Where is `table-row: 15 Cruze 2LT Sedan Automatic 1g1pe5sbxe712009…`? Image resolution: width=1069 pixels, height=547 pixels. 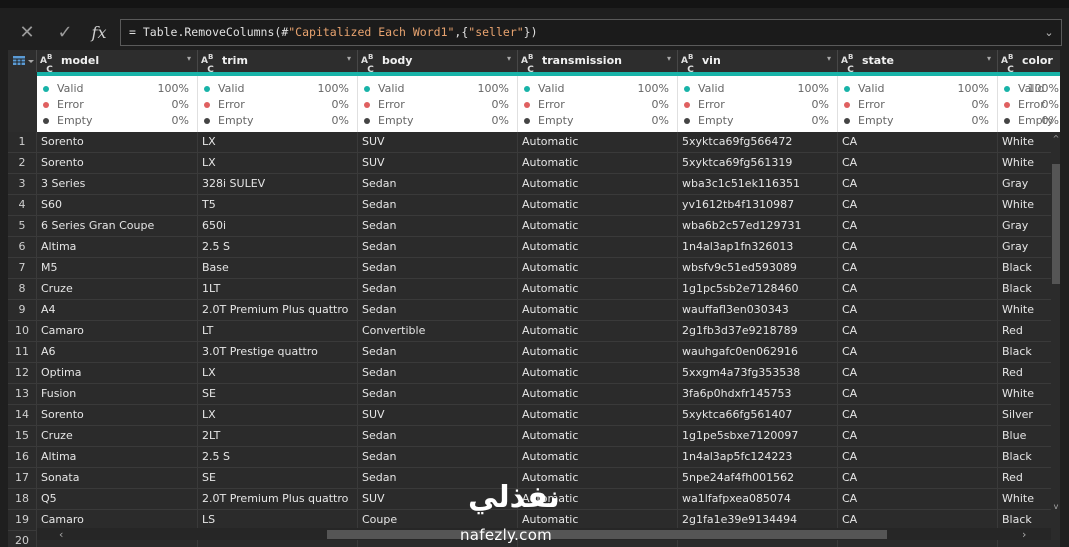 table-row: 15 Cruze 2LT Sedan Automatic 1g1pe5sbxe712009… is located at coordinates (534, 436).